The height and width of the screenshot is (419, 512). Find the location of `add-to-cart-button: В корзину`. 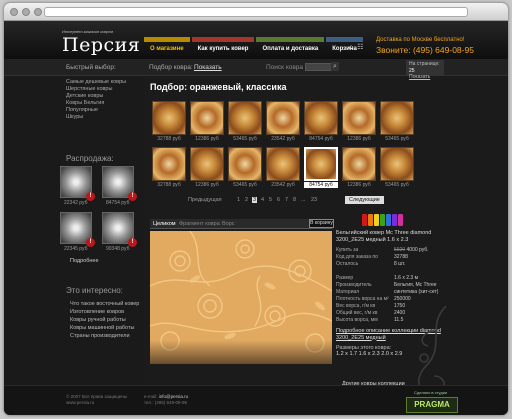

add-to-cart-button: В корзину is located at coordinates (321, 223).